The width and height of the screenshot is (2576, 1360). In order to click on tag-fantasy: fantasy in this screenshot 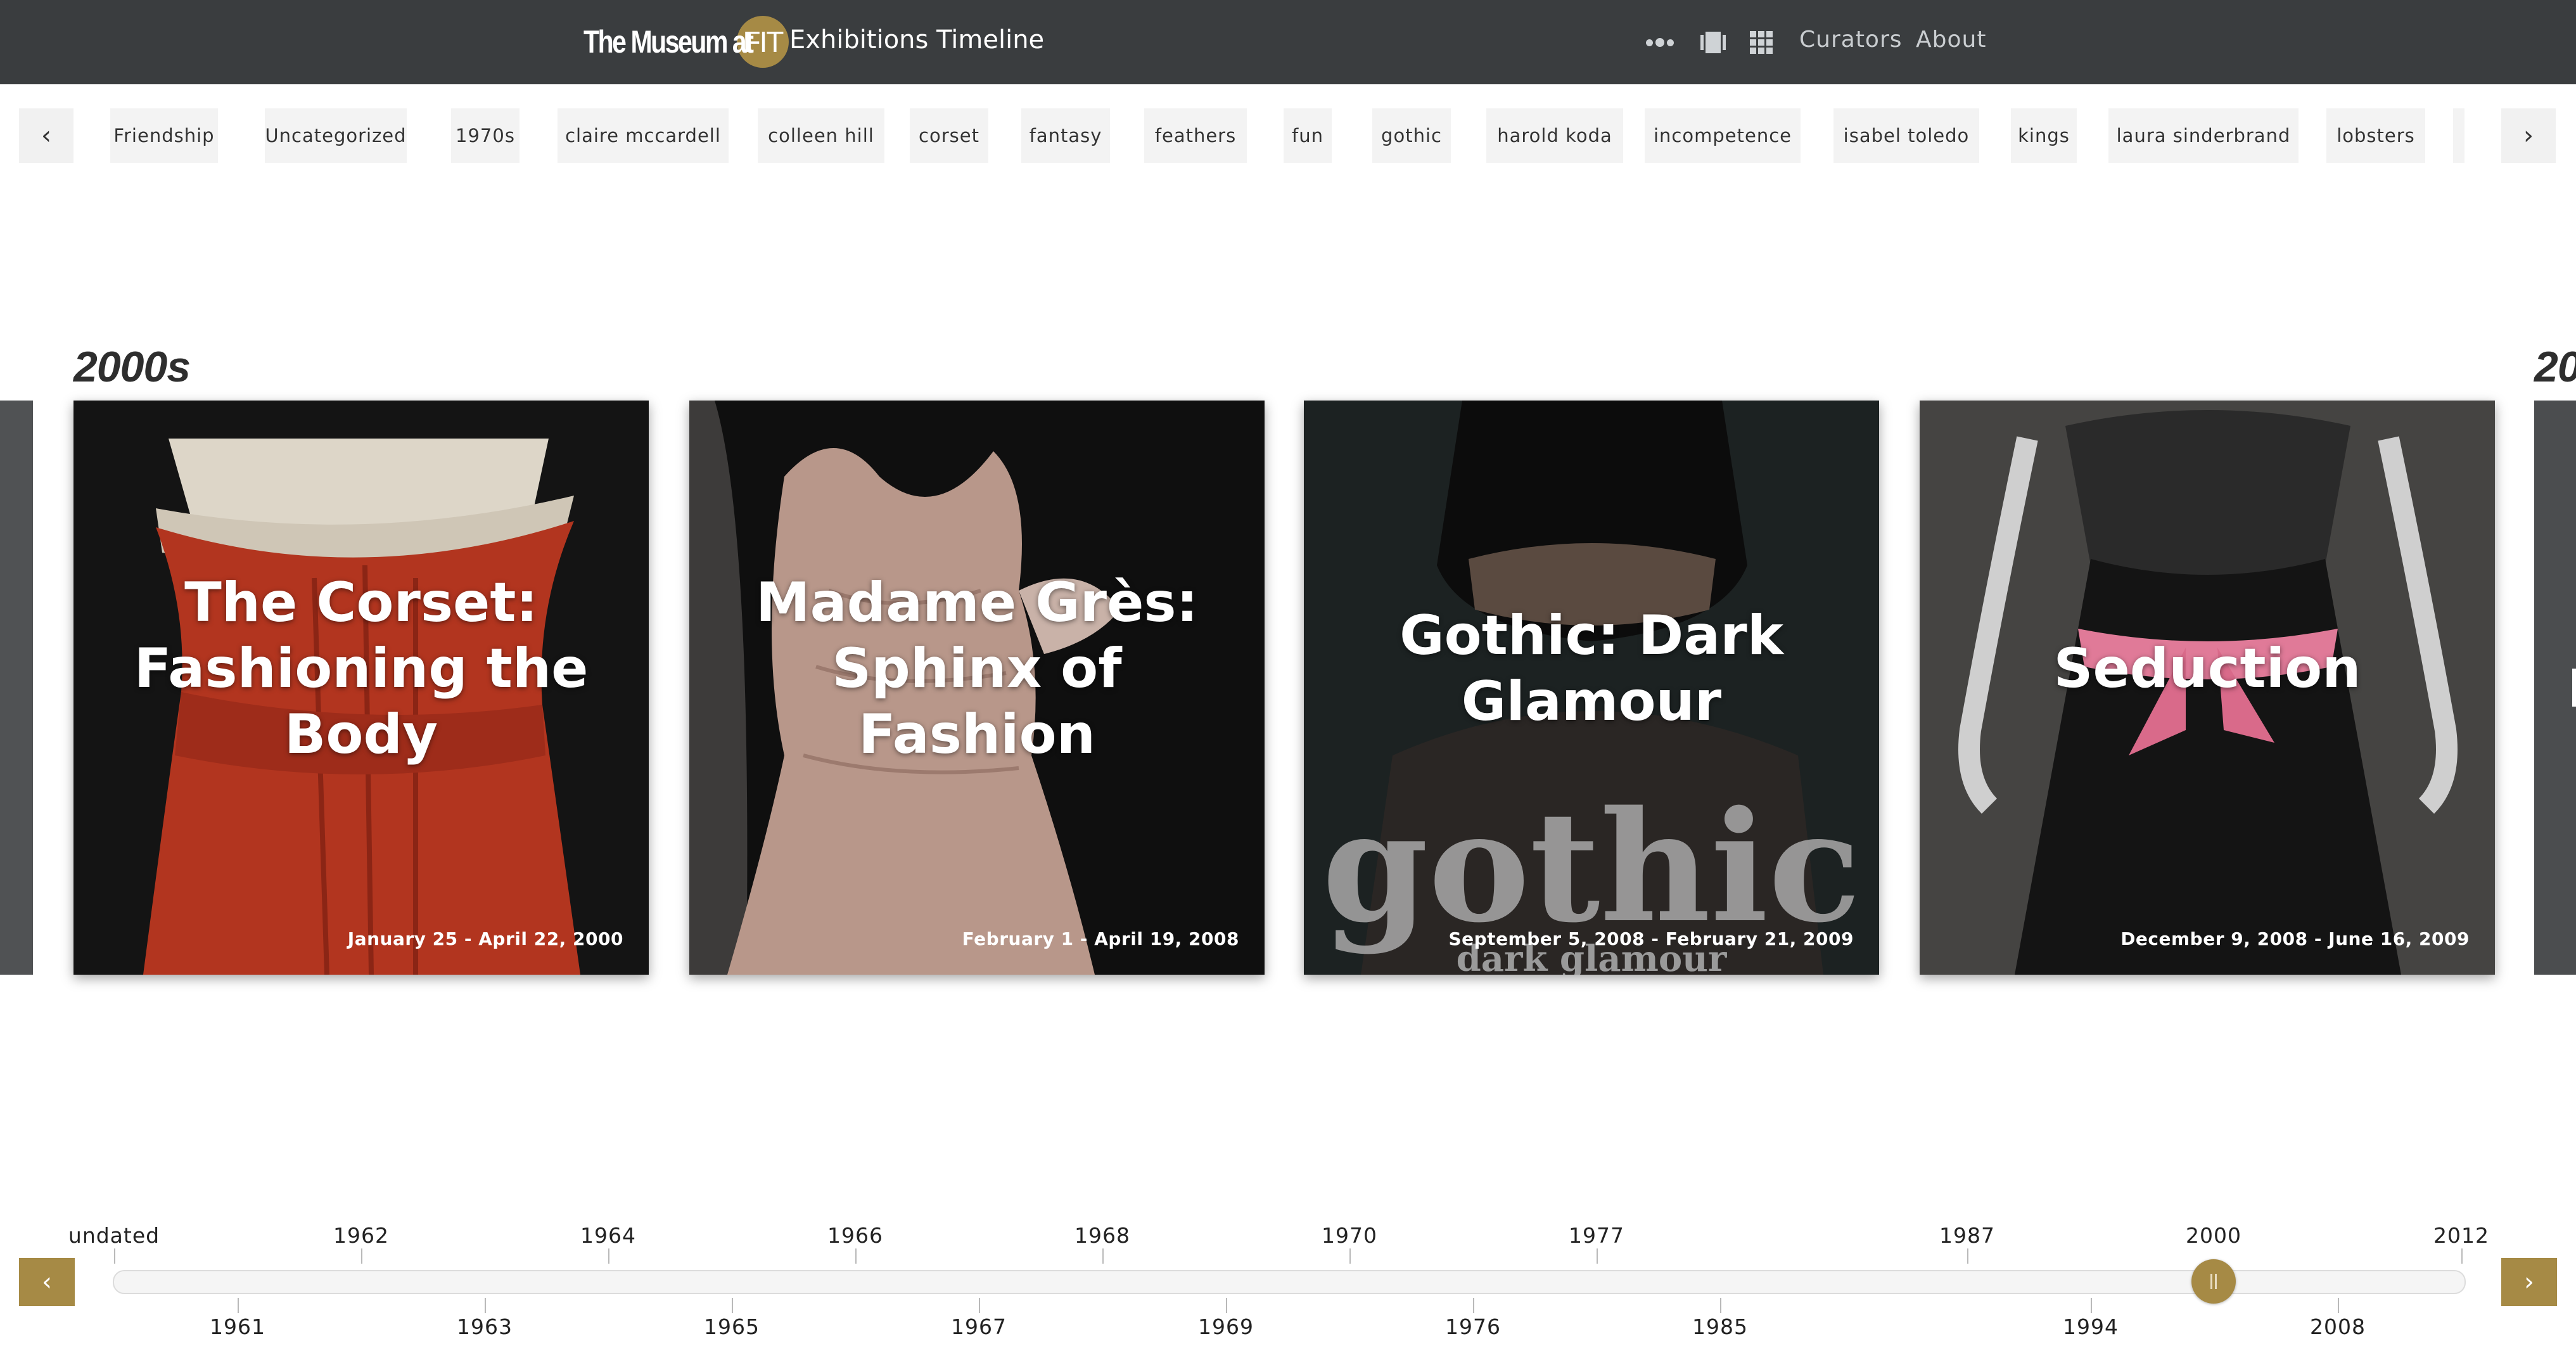, I will do `click(1065, 135)`.